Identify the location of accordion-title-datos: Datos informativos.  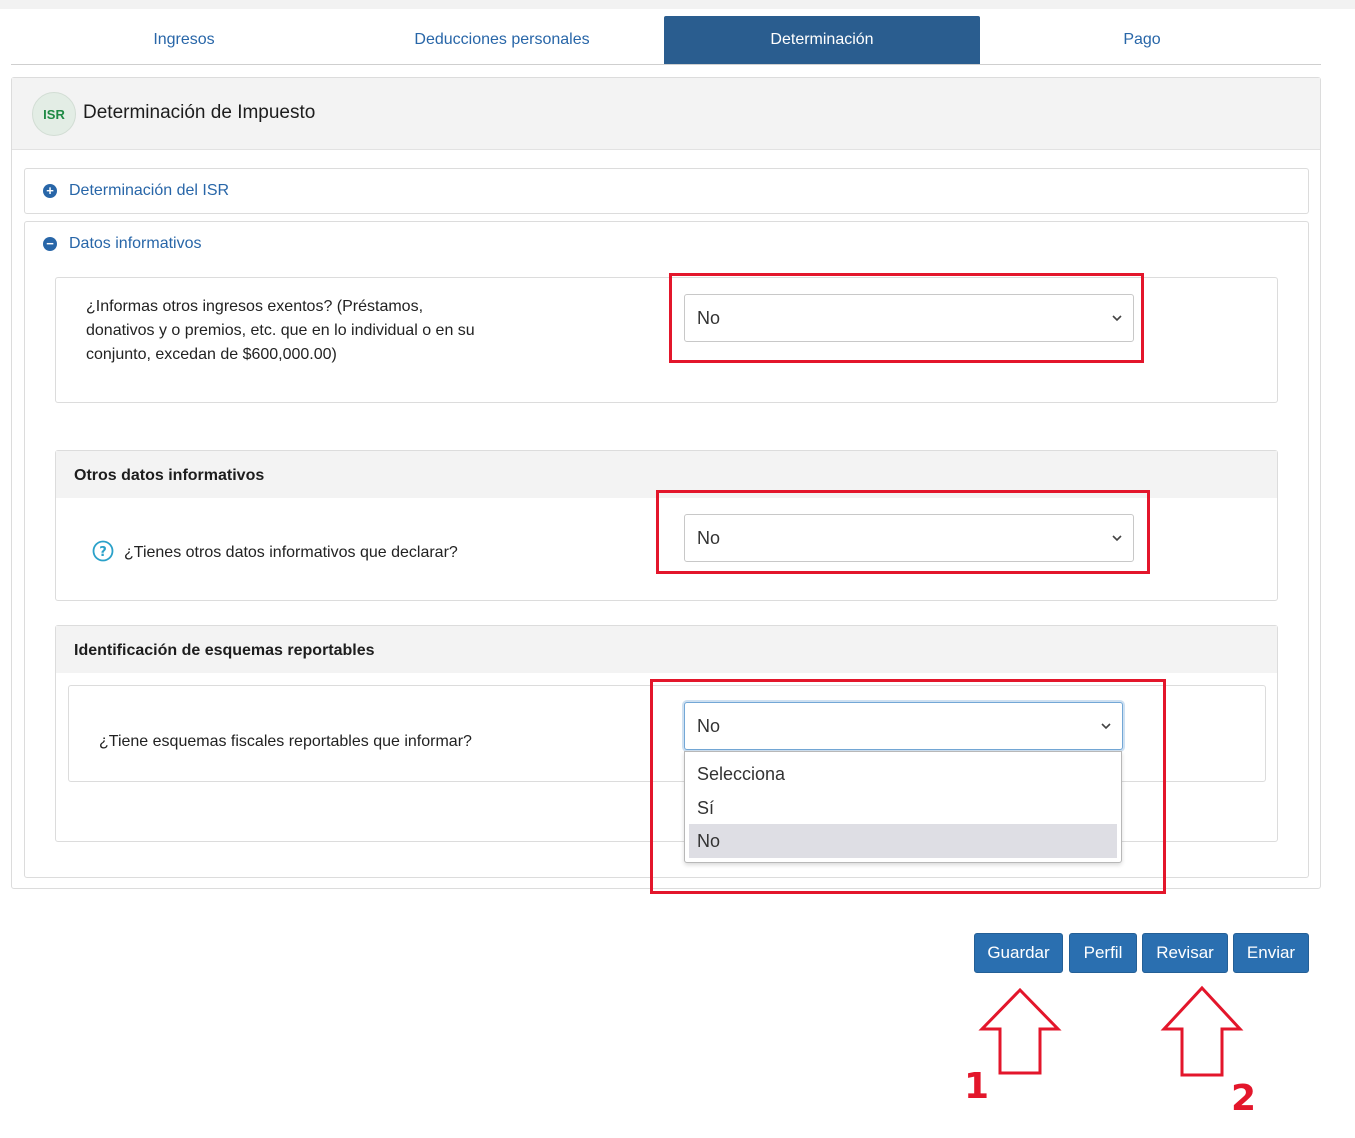
(135, 244).